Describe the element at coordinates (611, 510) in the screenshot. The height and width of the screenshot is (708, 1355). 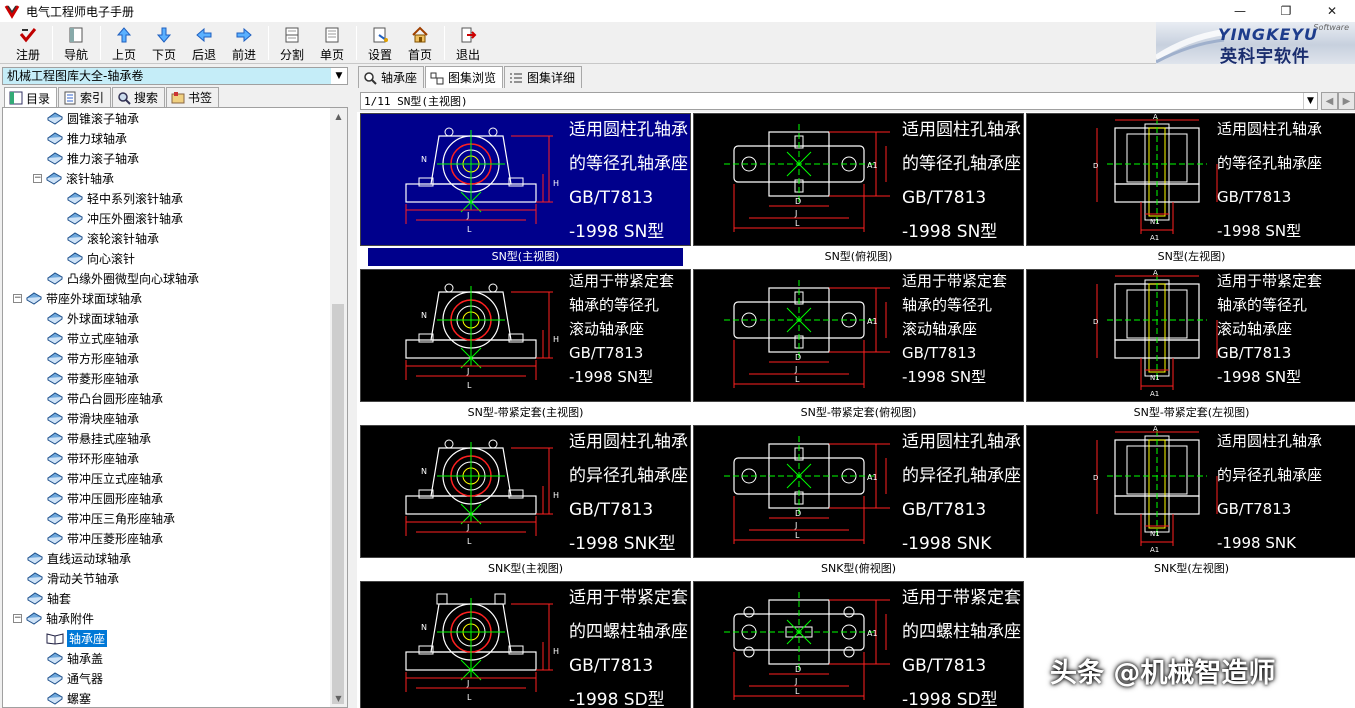
I see `drawing-annotation: GB/T7813` at that location.